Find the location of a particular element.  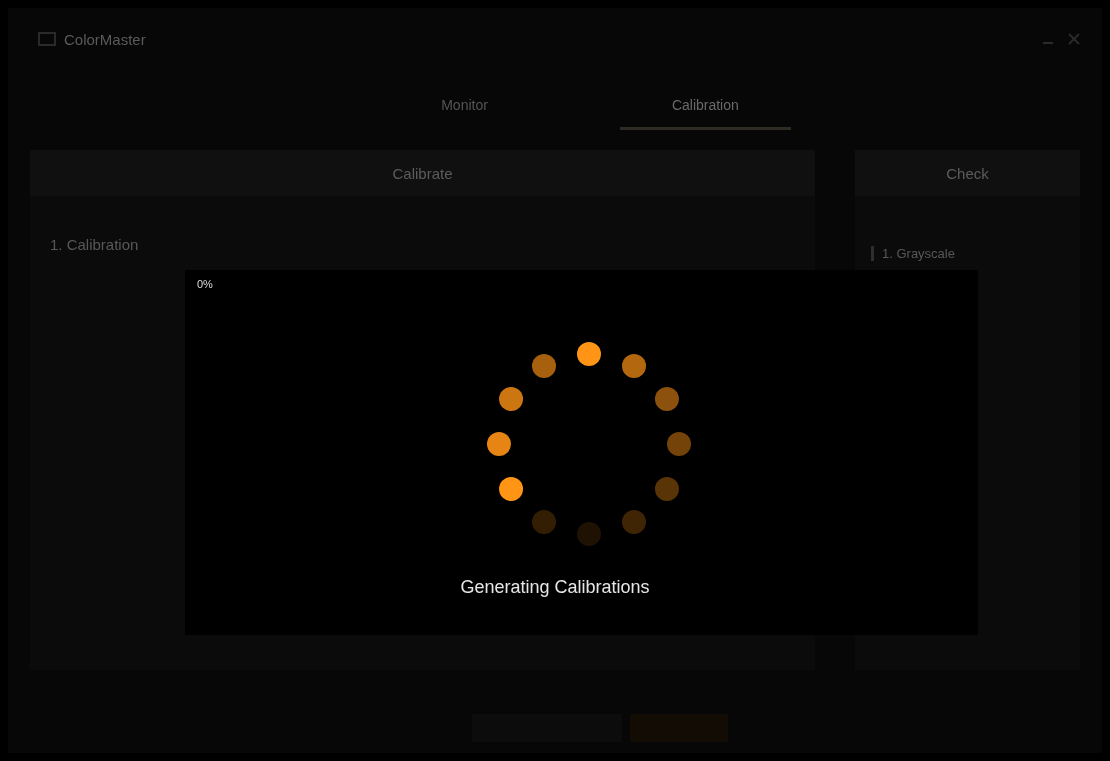

tab: Calibration is located at coordinates (705, 113).